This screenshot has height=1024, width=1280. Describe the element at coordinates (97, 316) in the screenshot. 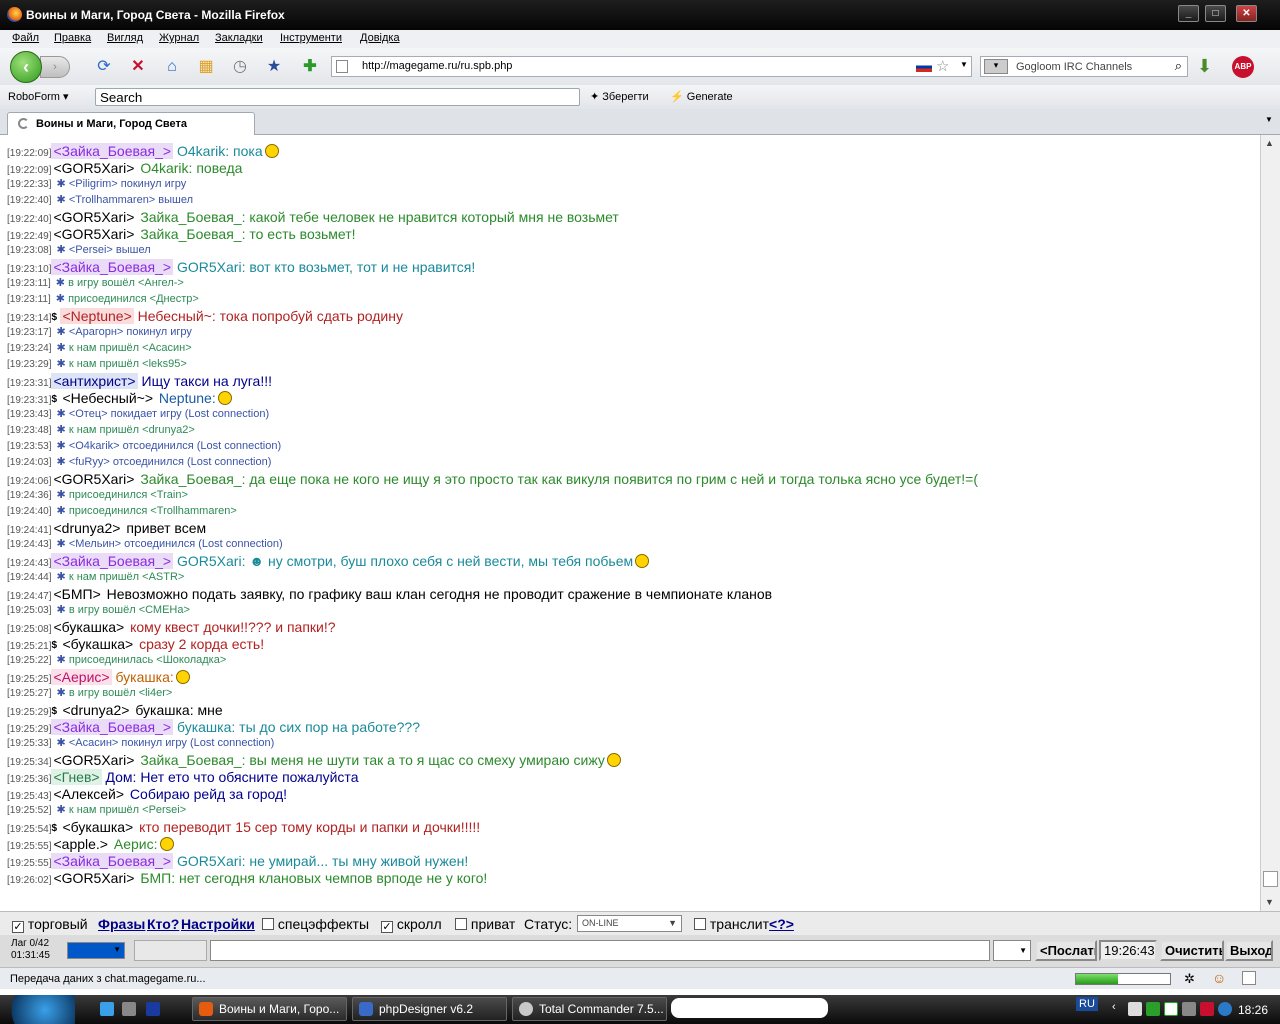

I see `nickname: <Neptune>` at that location.